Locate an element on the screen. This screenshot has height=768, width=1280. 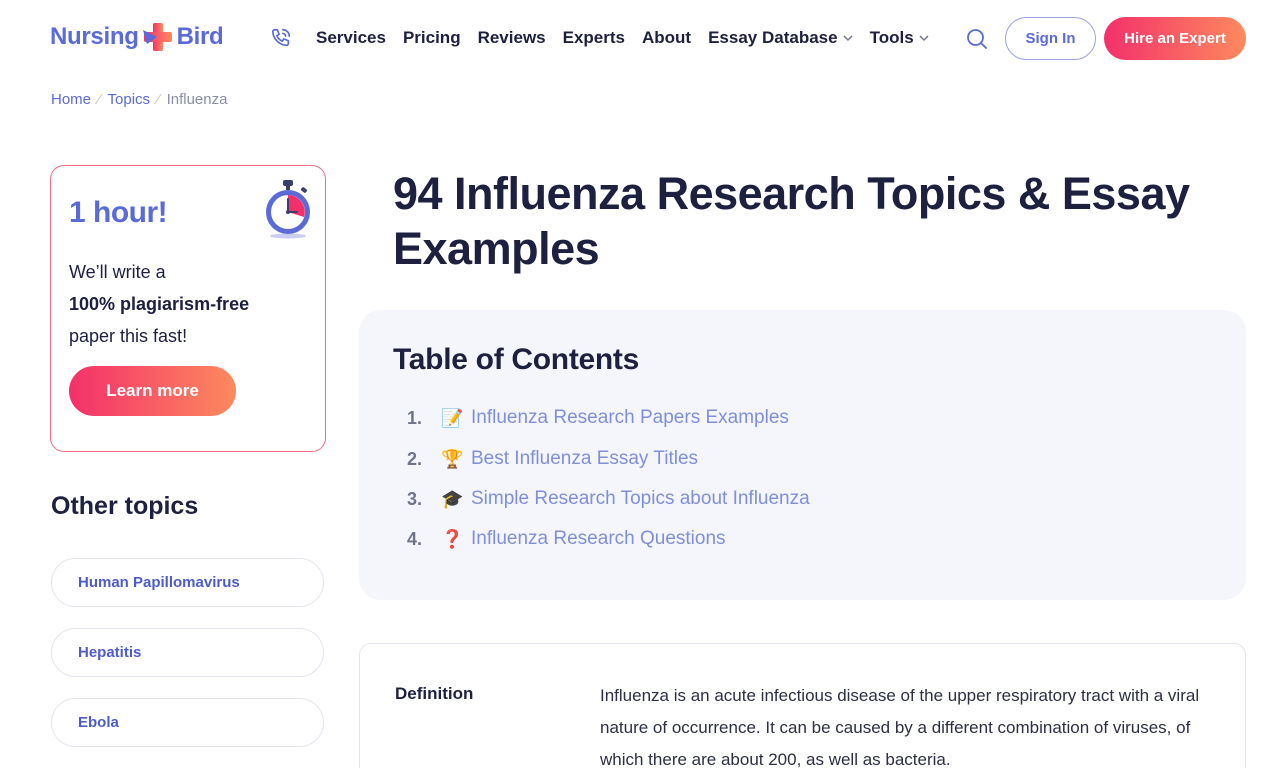
nav-essay-database: Essay Database is located at coordinates (780, 38).